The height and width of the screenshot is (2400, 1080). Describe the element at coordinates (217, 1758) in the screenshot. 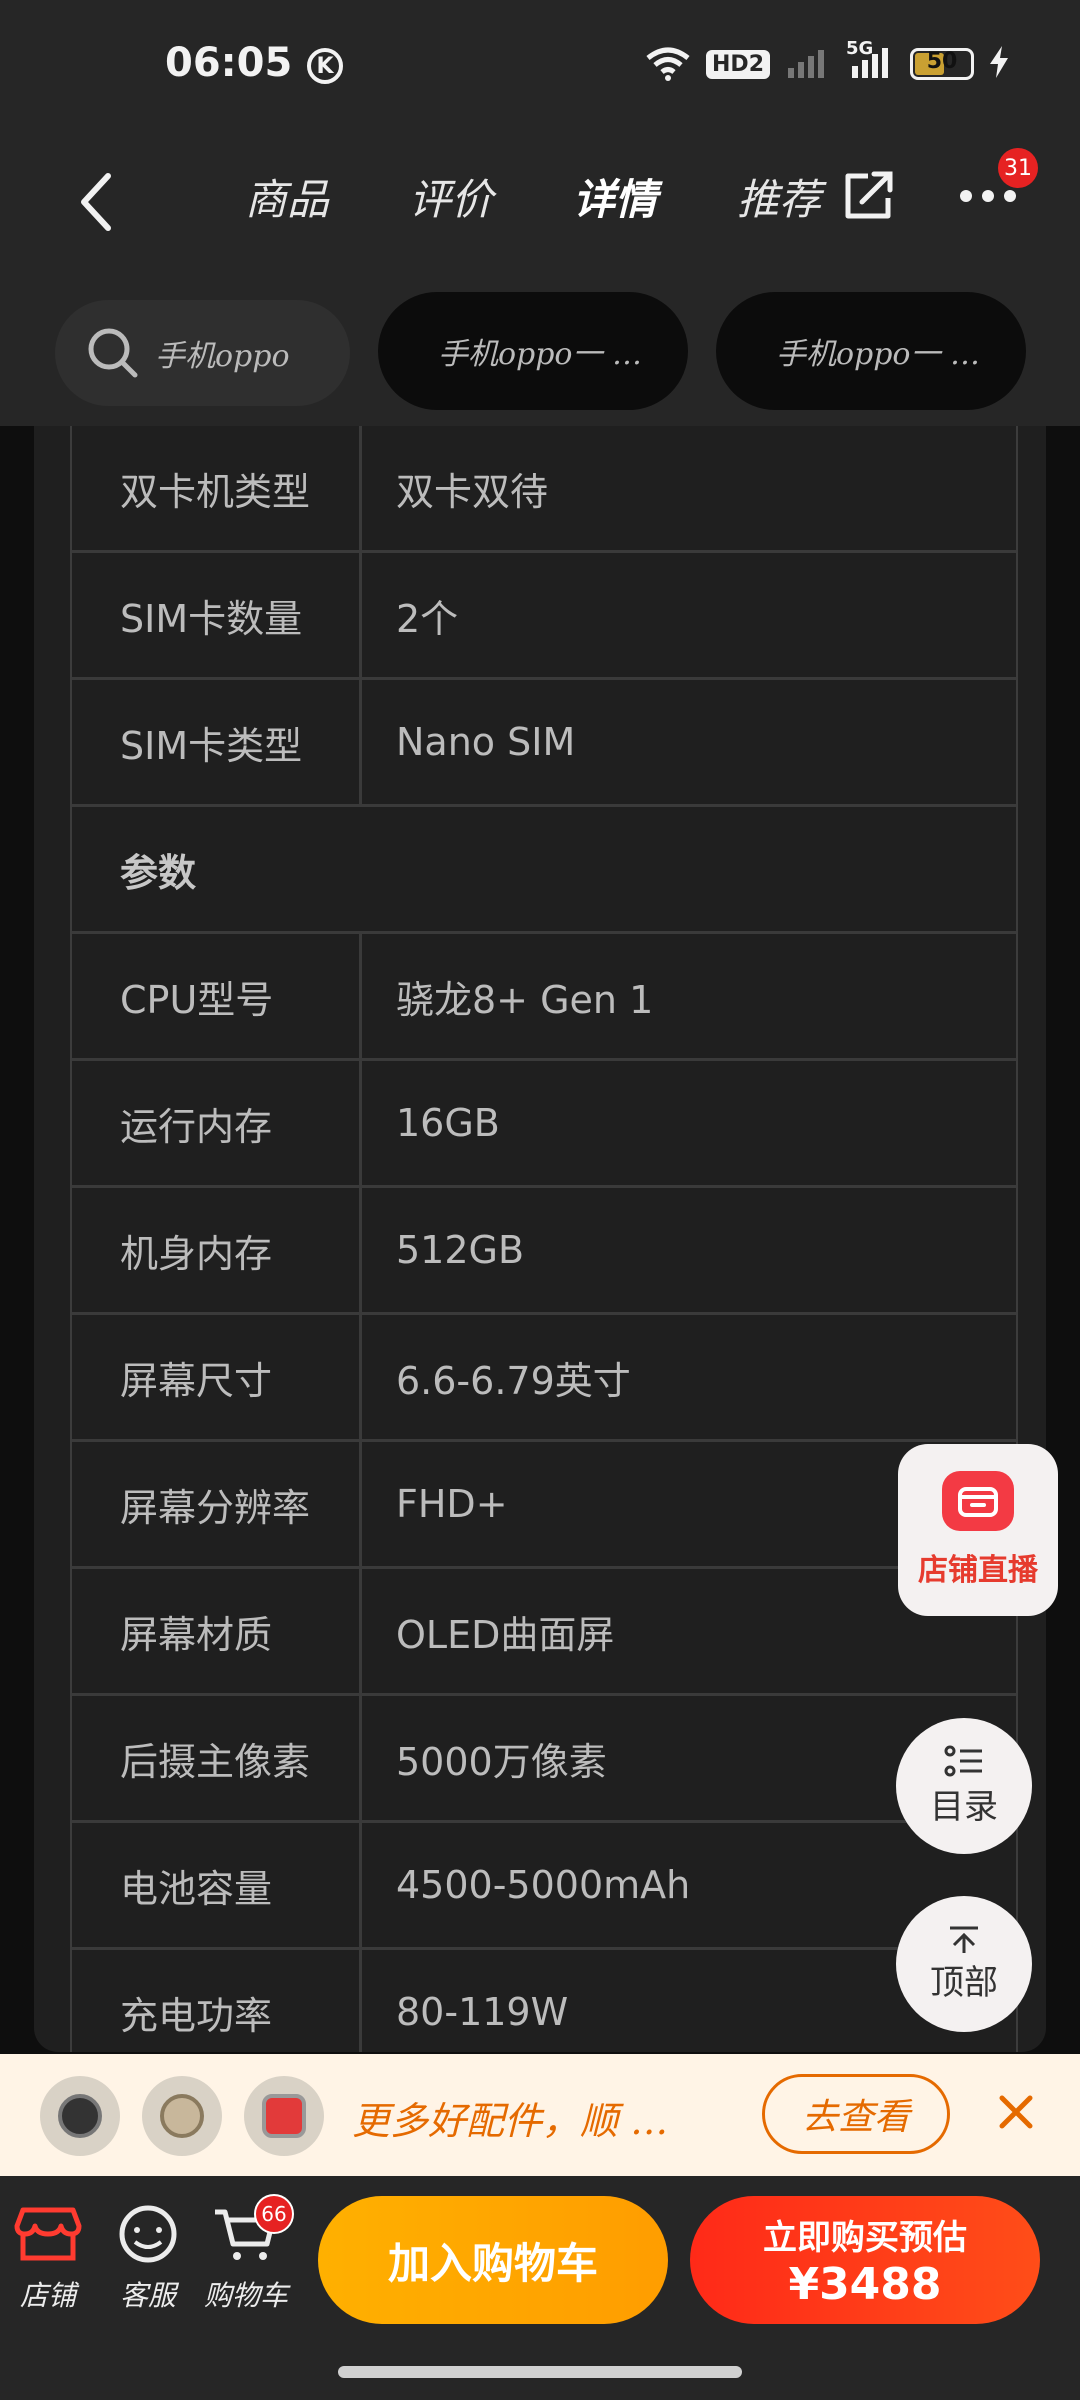

I see `spec-key: 后摄主像素` at that location.